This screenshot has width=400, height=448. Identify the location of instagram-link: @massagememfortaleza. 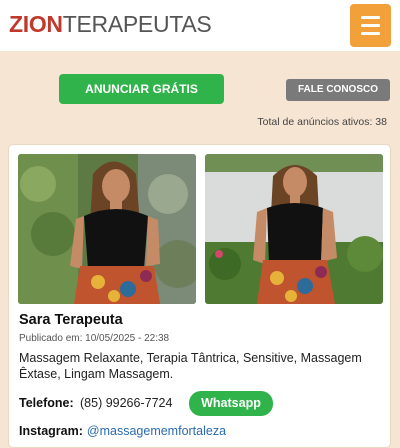
(156, 431).